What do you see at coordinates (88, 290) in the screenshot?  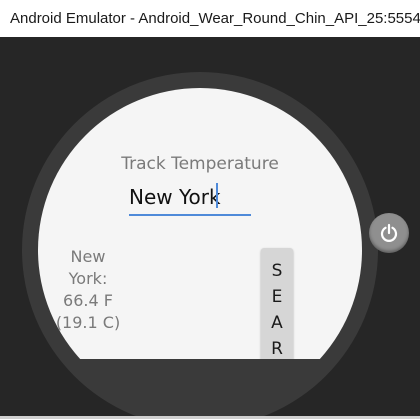 I see `temperature-result: New York: 66.4 F (19.1 C)` at bounding box center [88, 290].